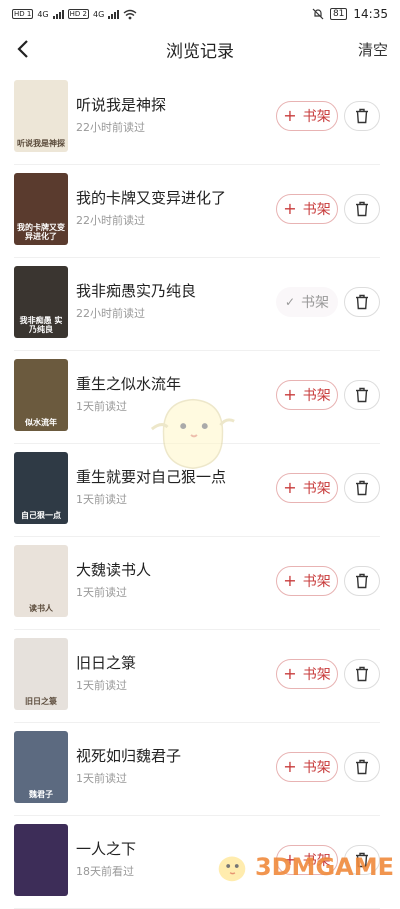  What do you see at coordinates (98, 14) in the screenshot?
I see `network2-label: 4G` at bounding box center [98, 14].